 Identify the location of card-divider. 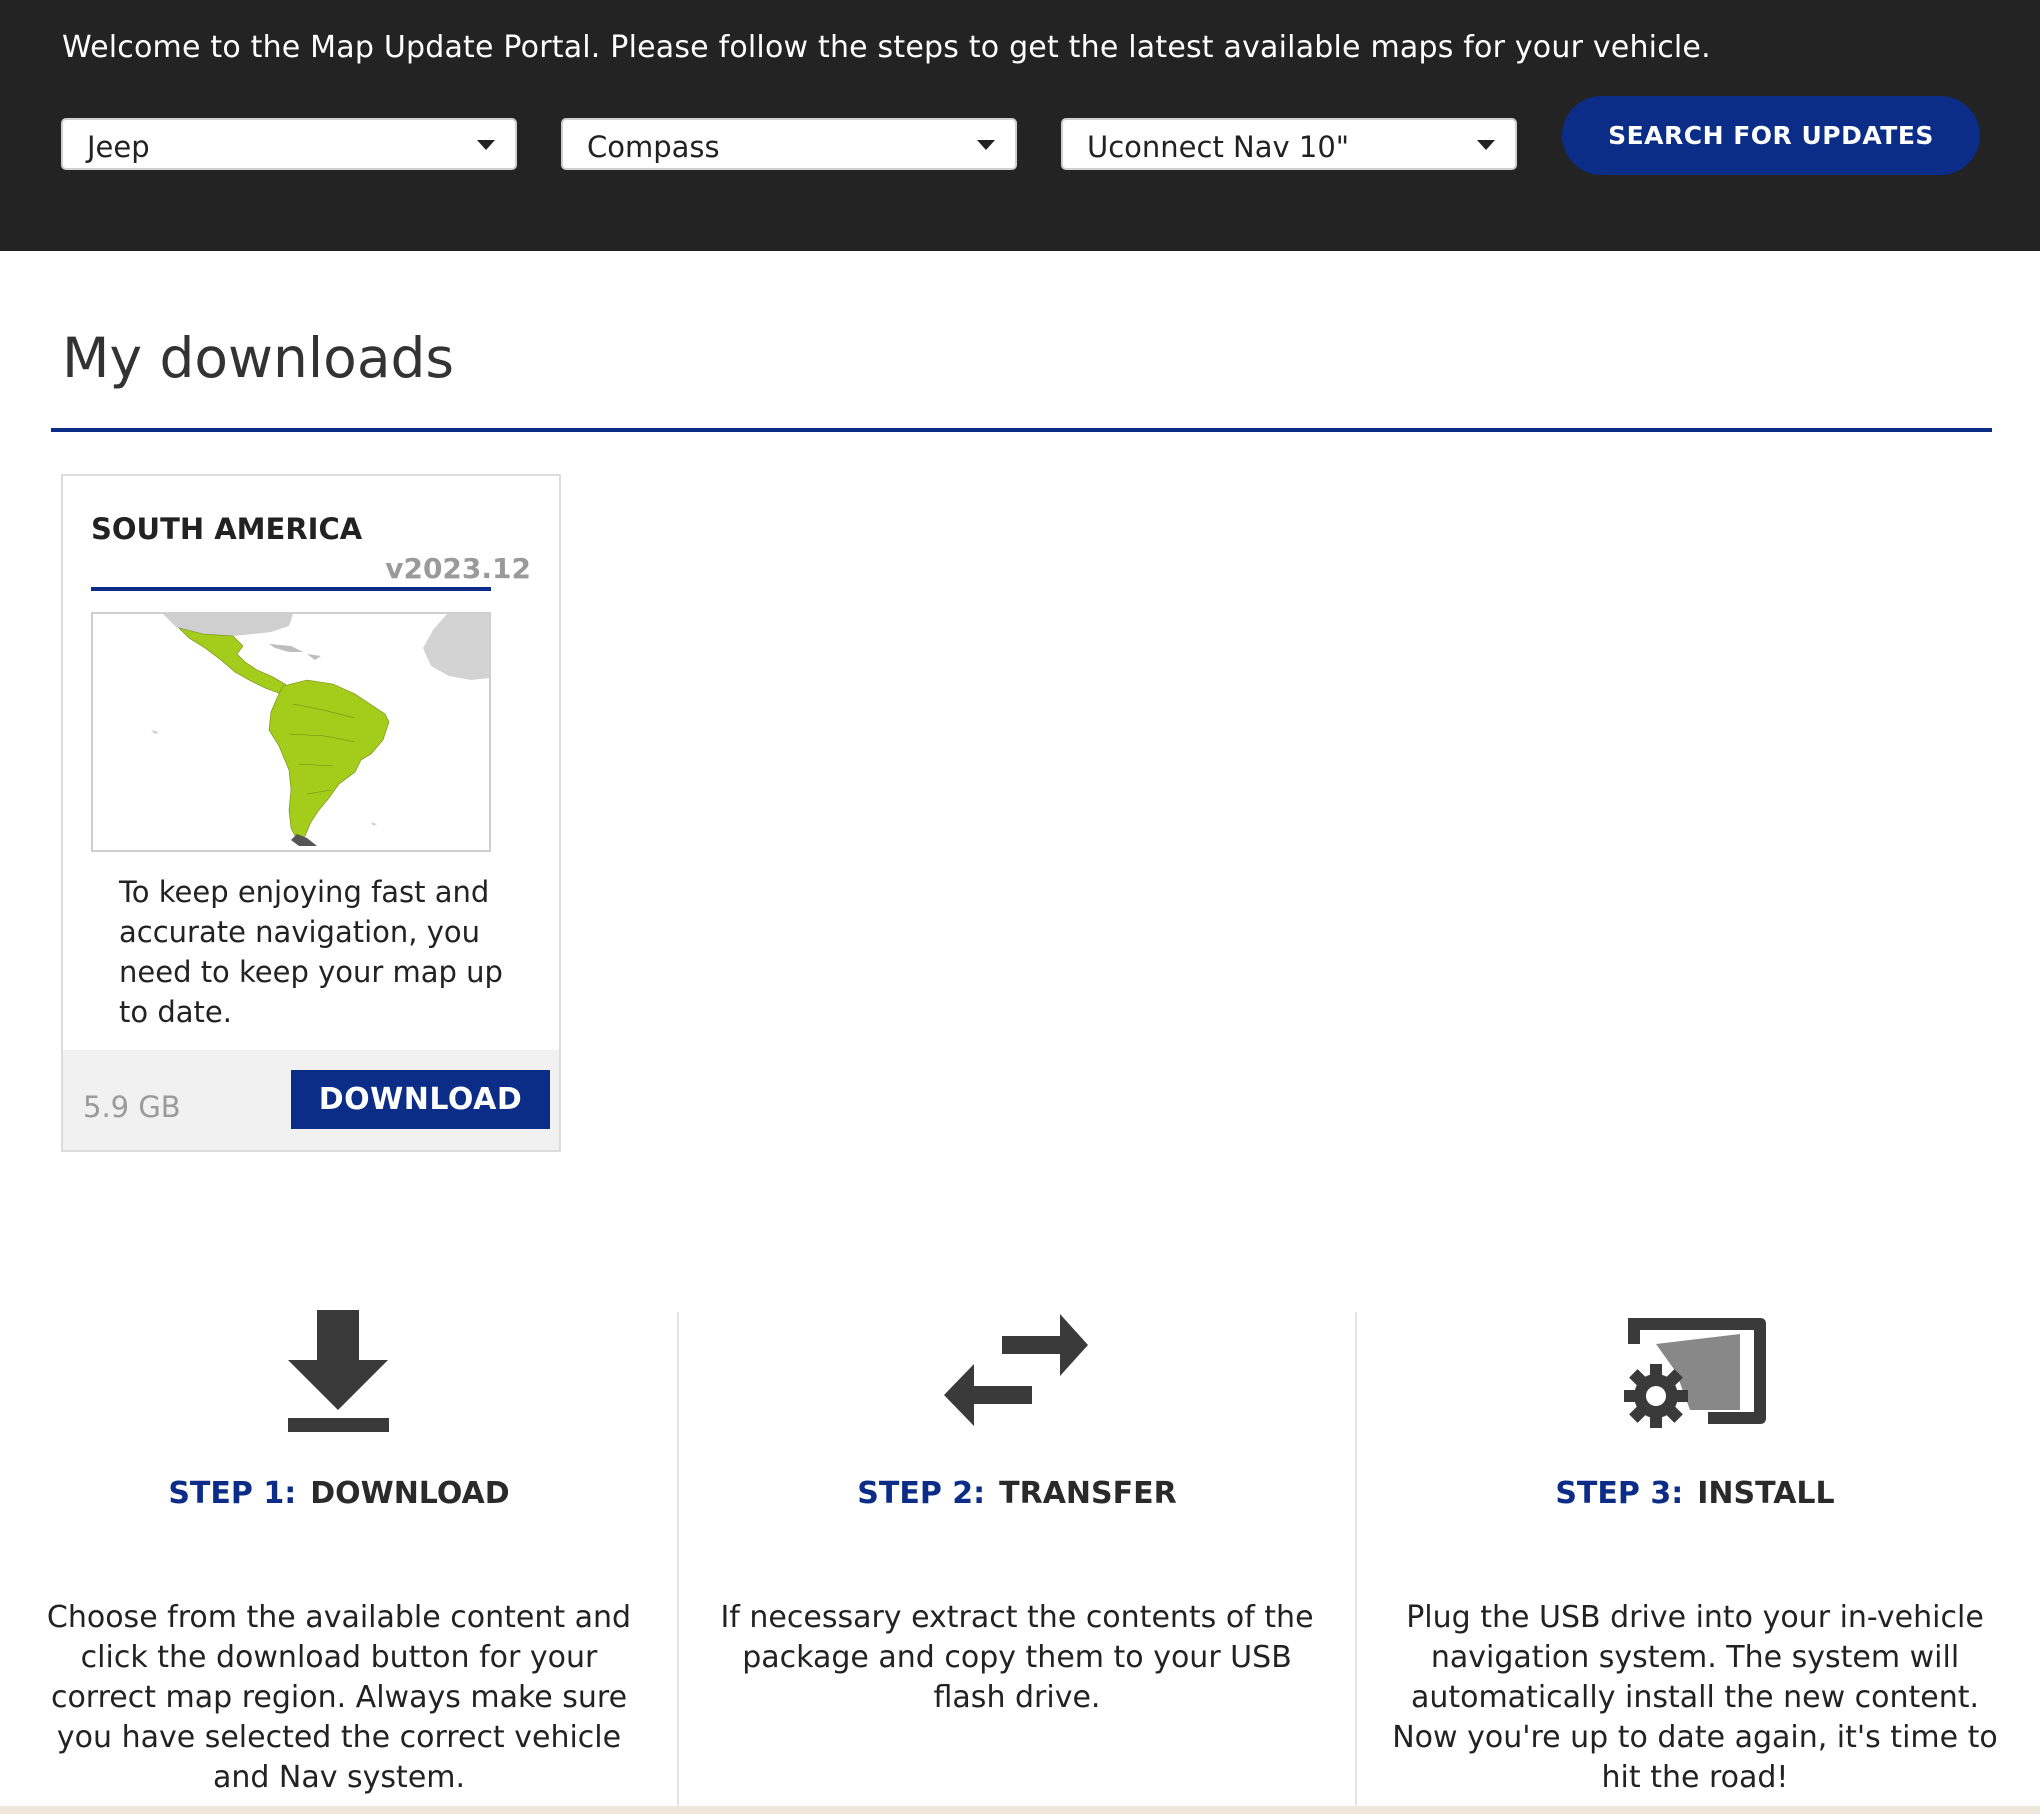
(291, 589).